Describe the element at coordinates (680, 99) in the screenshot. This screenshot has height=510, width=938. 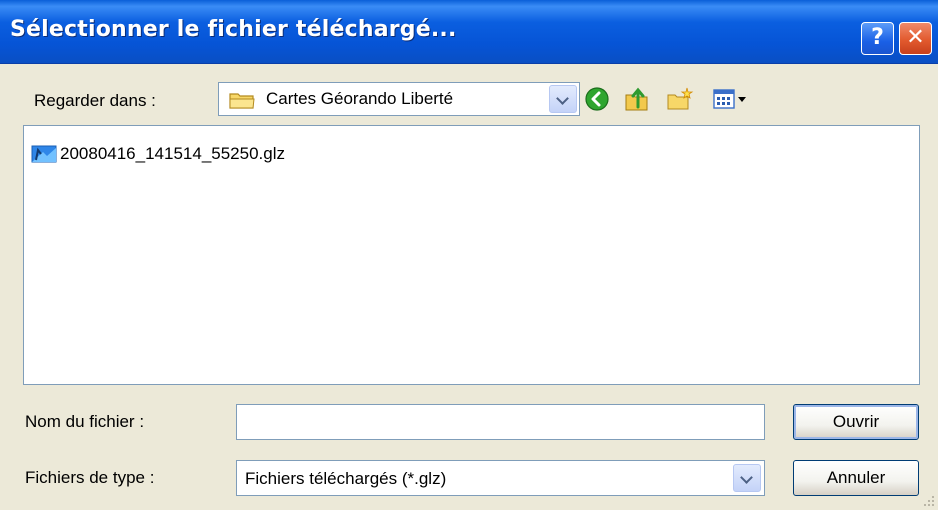
I see `new-folder-icon` at that location.